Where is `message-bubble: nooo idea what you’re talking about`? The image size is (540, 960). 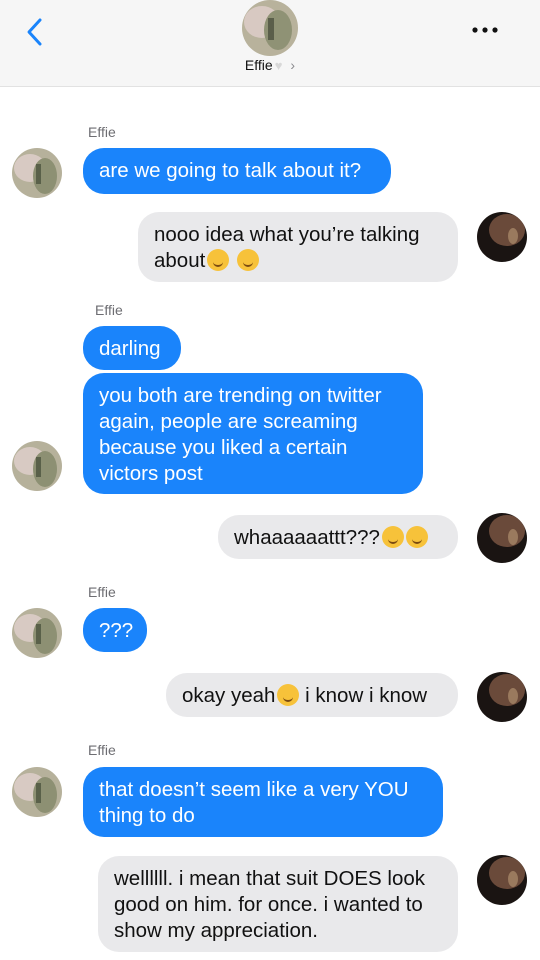 message-bubble: nooo idea what you’re talking about is located at coordinates (298, 247).